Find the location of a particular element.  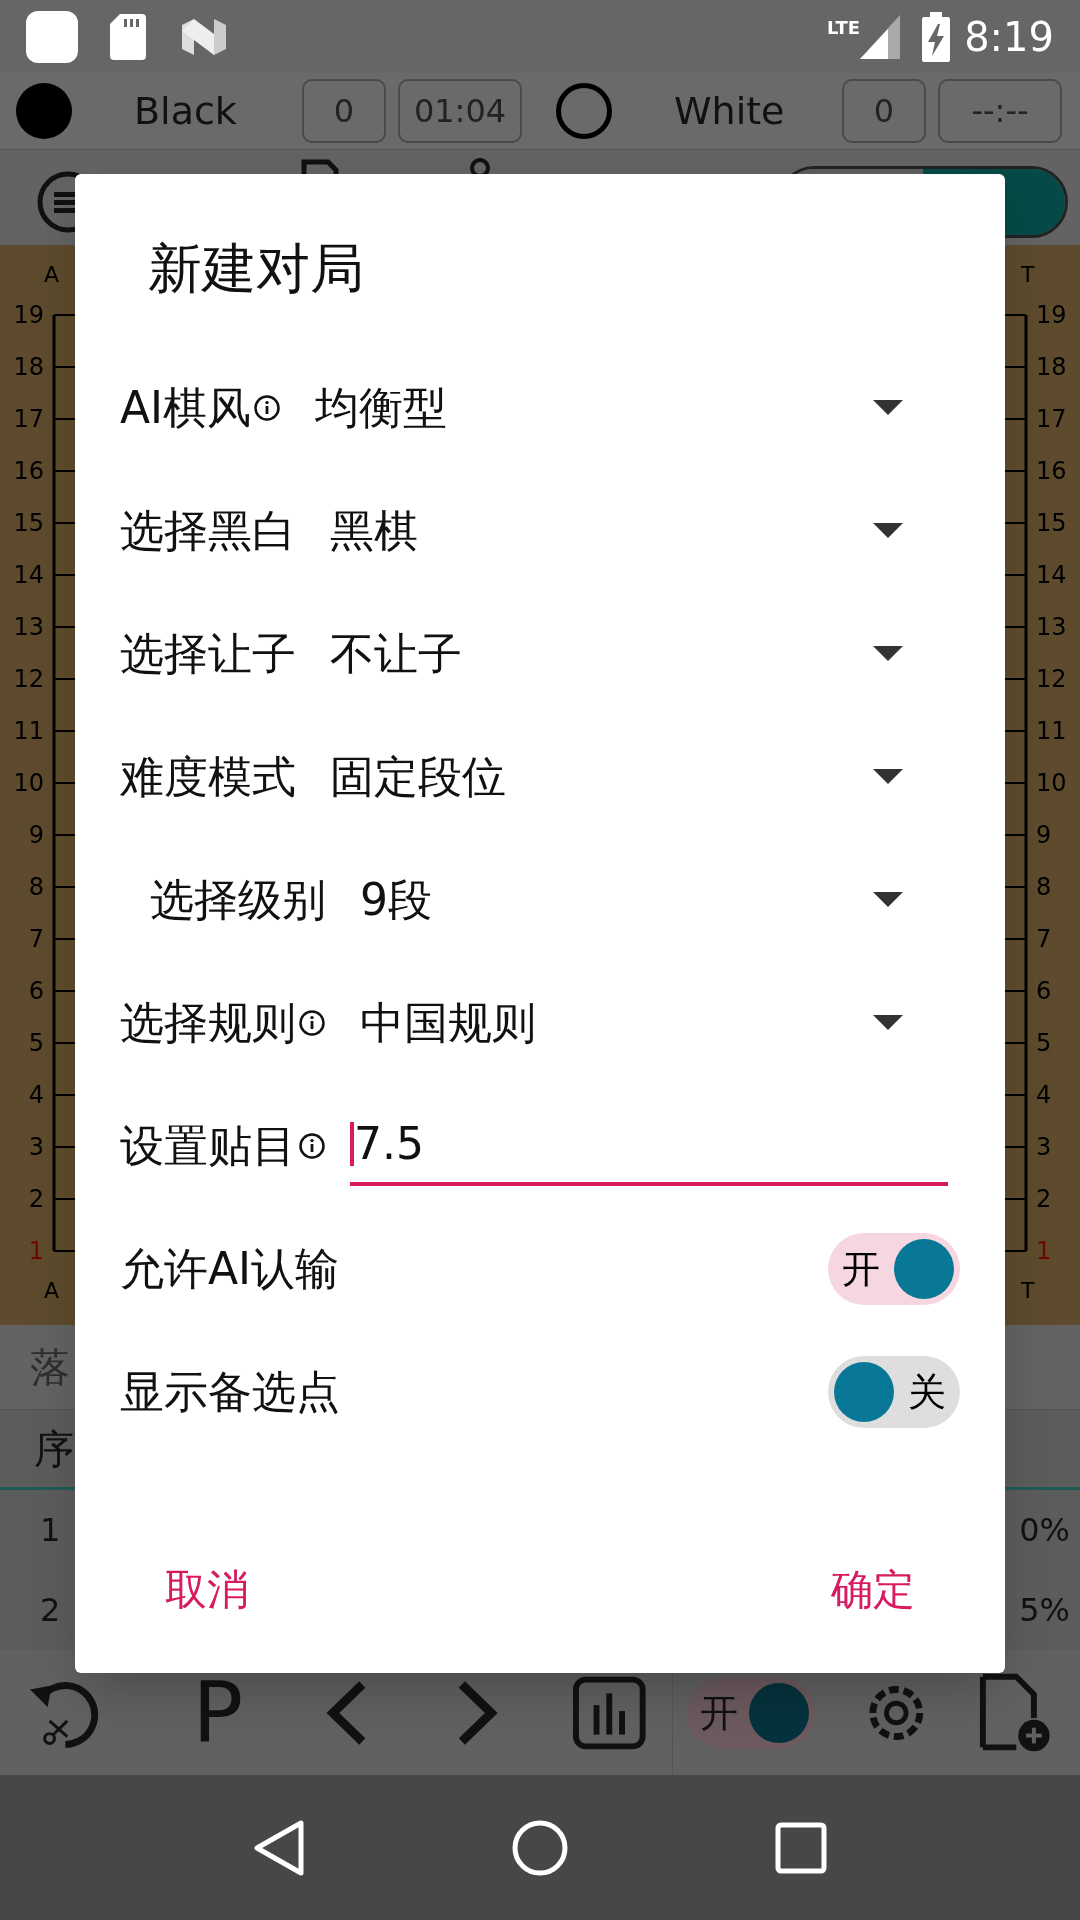

field-label: 选择黑白 is located at coordinates (208, 530).